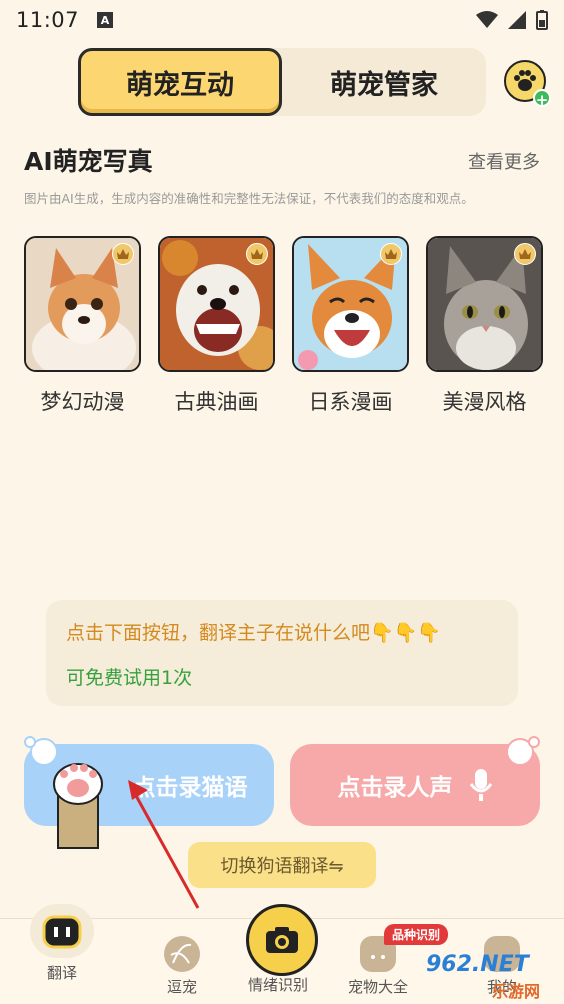  I want to click on camera-icon, so click(282, 940).